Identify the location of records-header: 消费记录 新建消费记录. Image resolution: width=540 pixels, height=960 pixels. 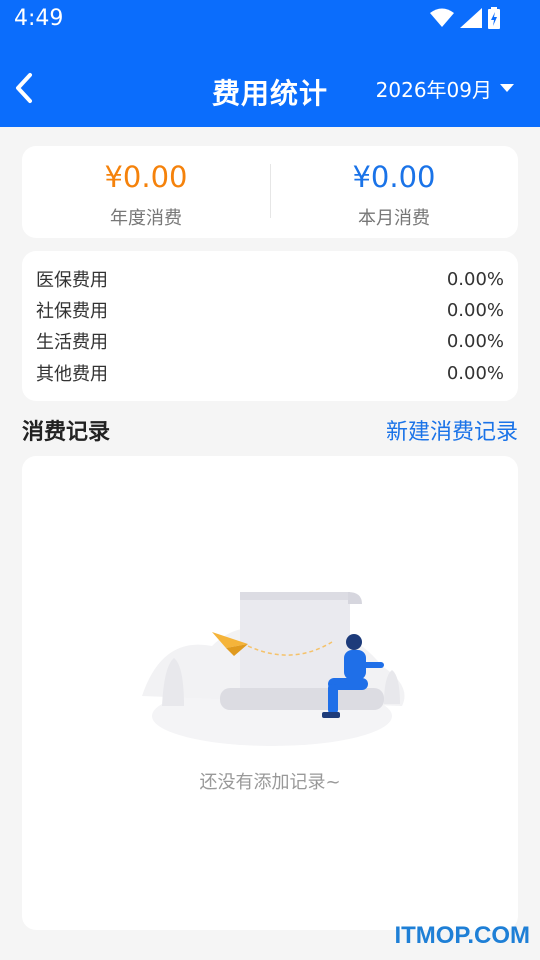
(270, 430).